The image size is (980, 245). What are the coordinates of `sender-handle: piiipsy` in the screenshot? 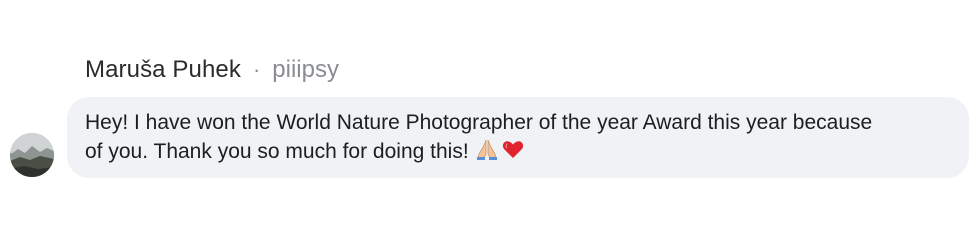 It's located at (305, 70).